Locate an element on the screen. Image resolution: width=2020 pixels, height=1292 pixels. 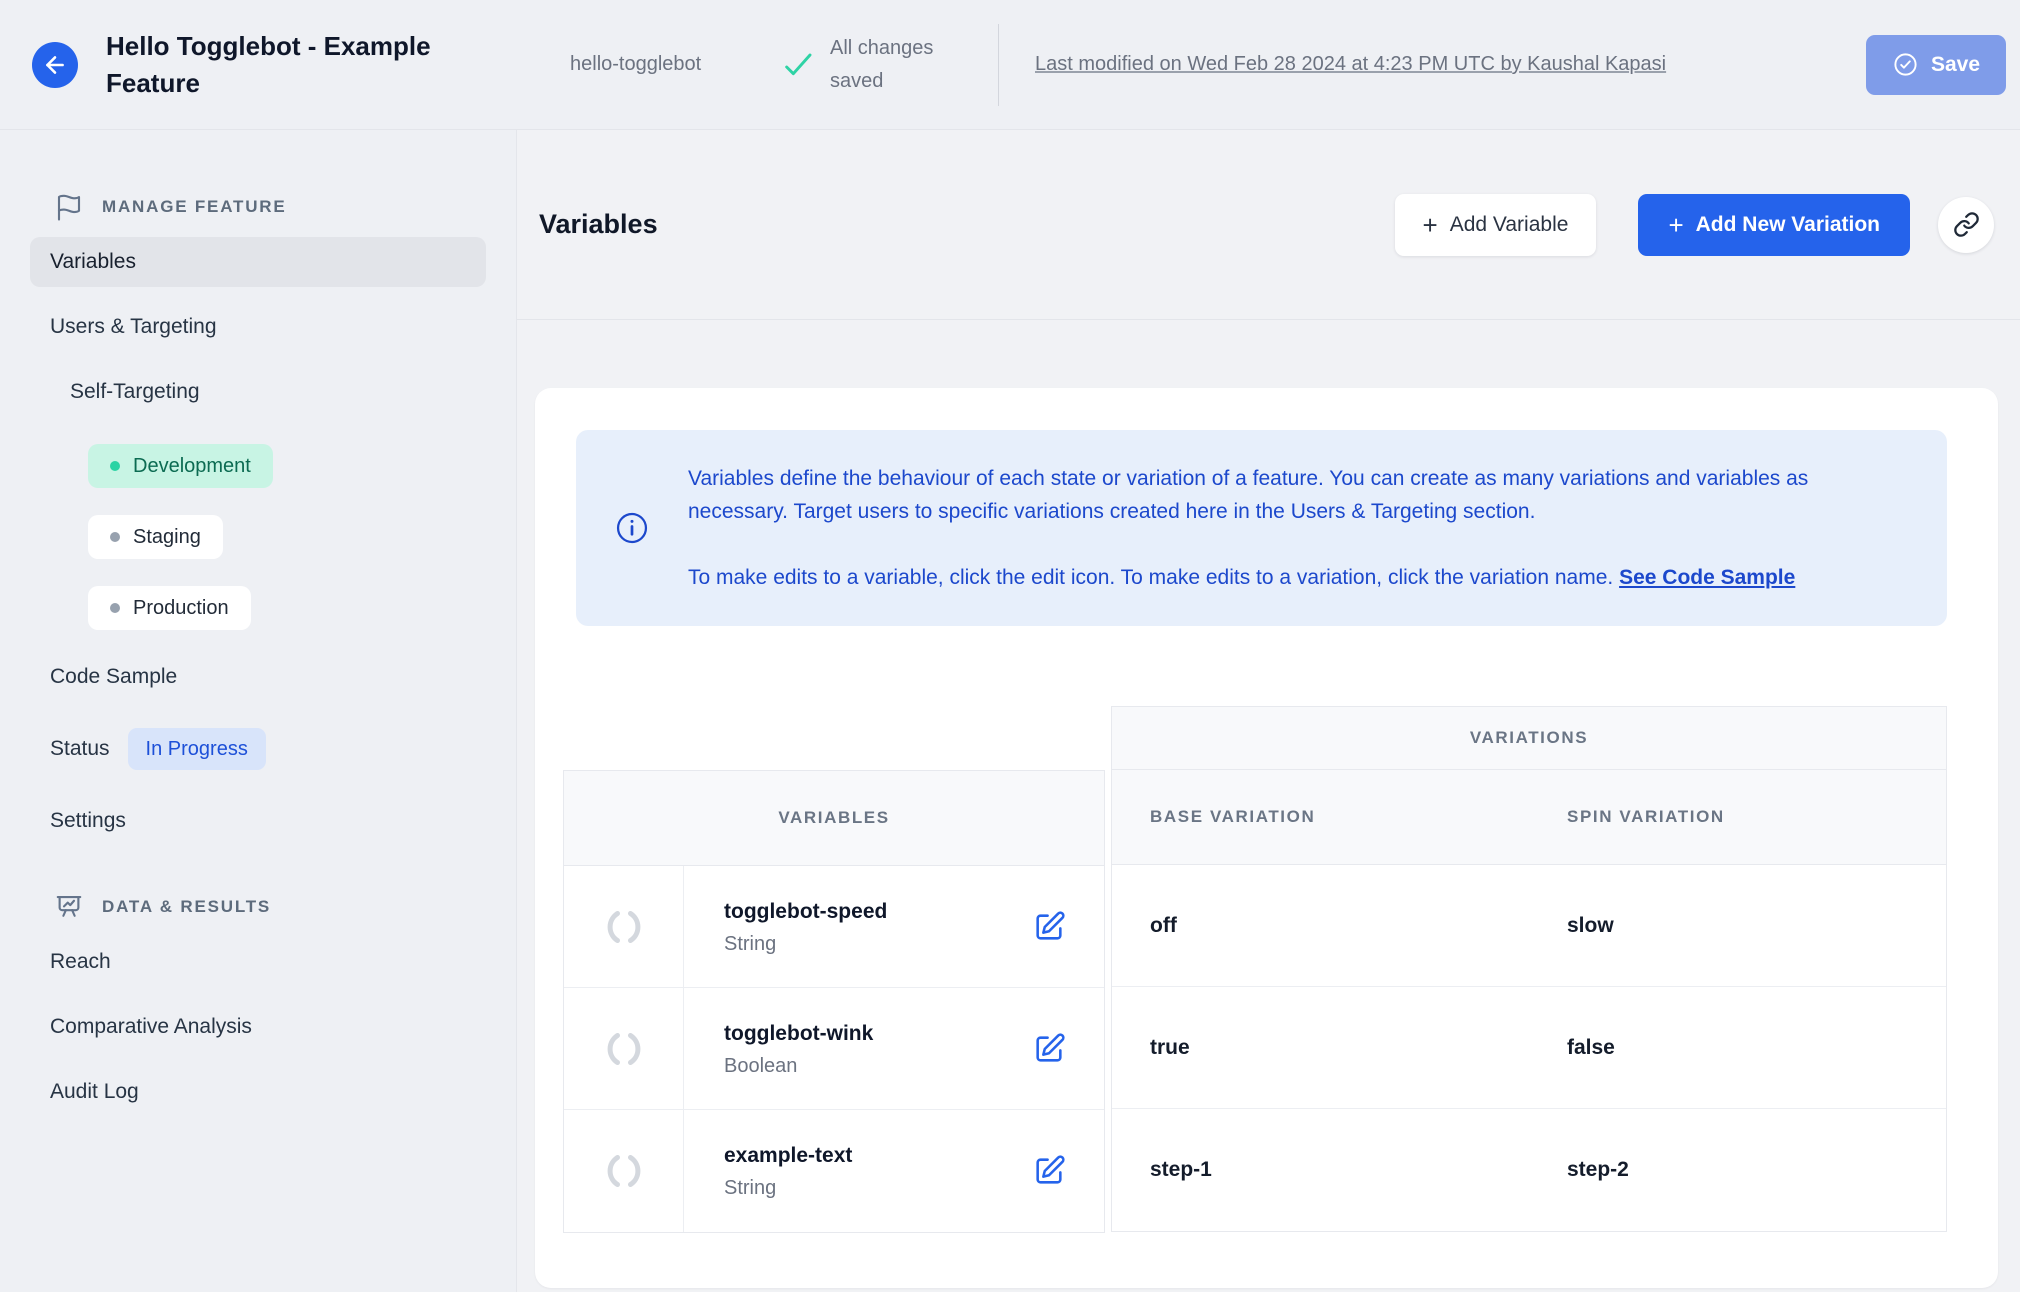
see-code-sample-link: See Code Sample is located at coordinates (1707, 577).